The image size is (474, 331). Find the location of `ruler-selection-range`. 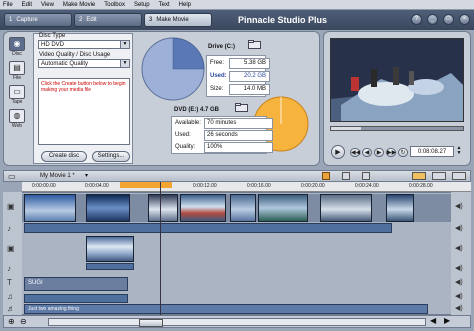

ruler-selection-range is located at coordinates (146, 185).